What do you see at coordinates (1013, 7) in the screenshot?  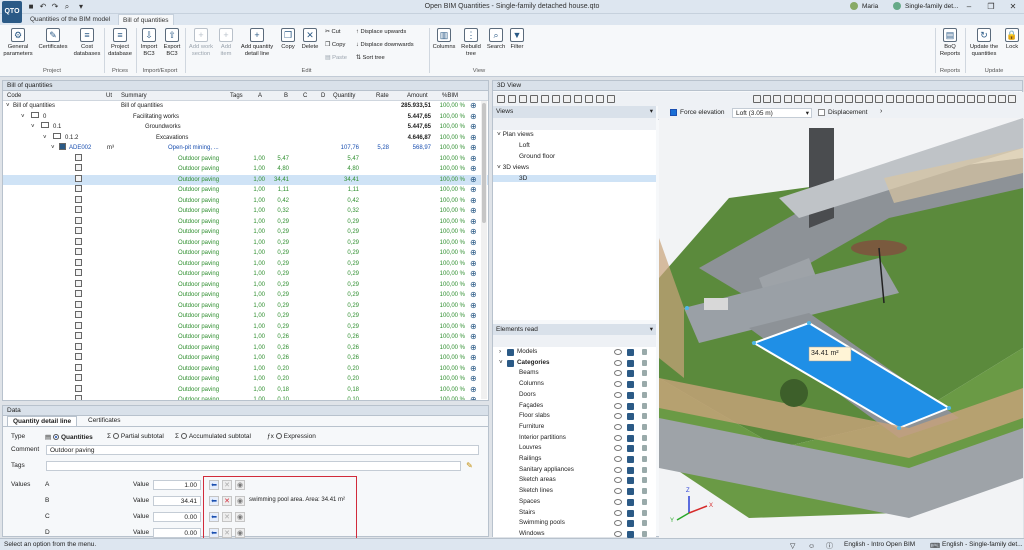 I see `close-icon: ✕` at bounding box center [1013, 7].